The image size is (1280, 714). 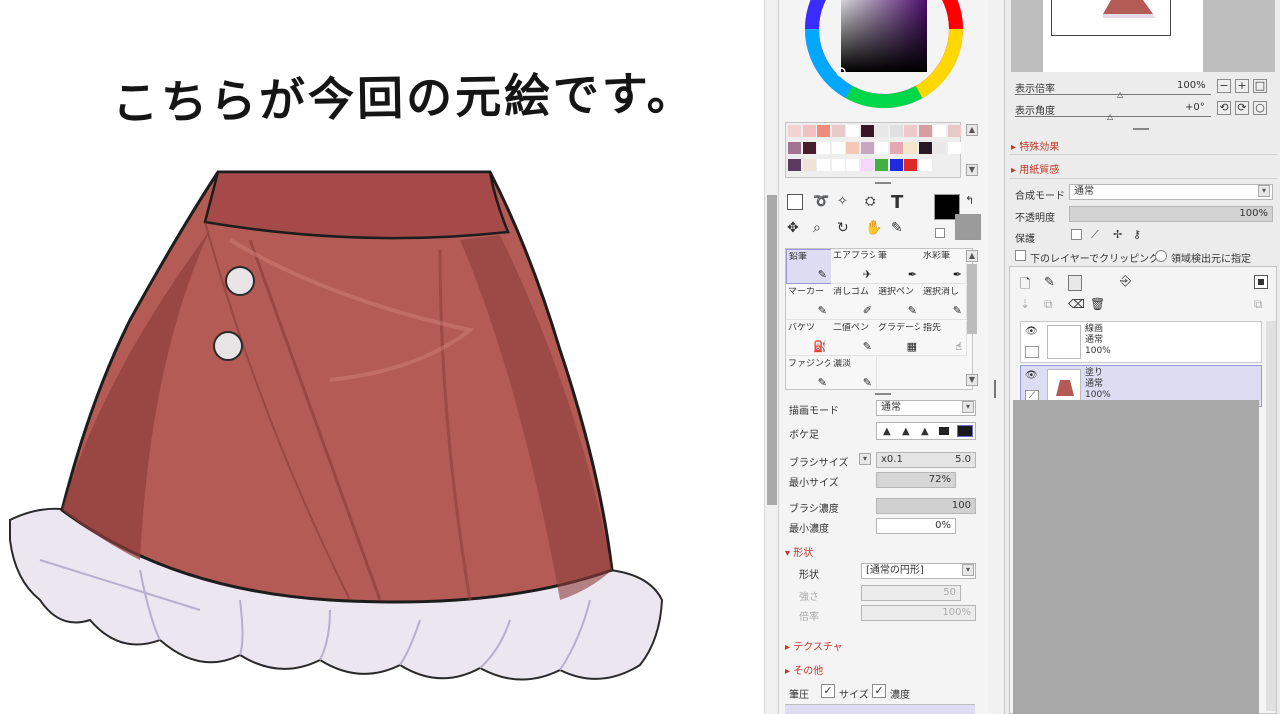 What do you see at coordinates (899, 266) in the screenshot?
I see `brush-tool-2: 筆 ✒` at bounding box center [899, 266].